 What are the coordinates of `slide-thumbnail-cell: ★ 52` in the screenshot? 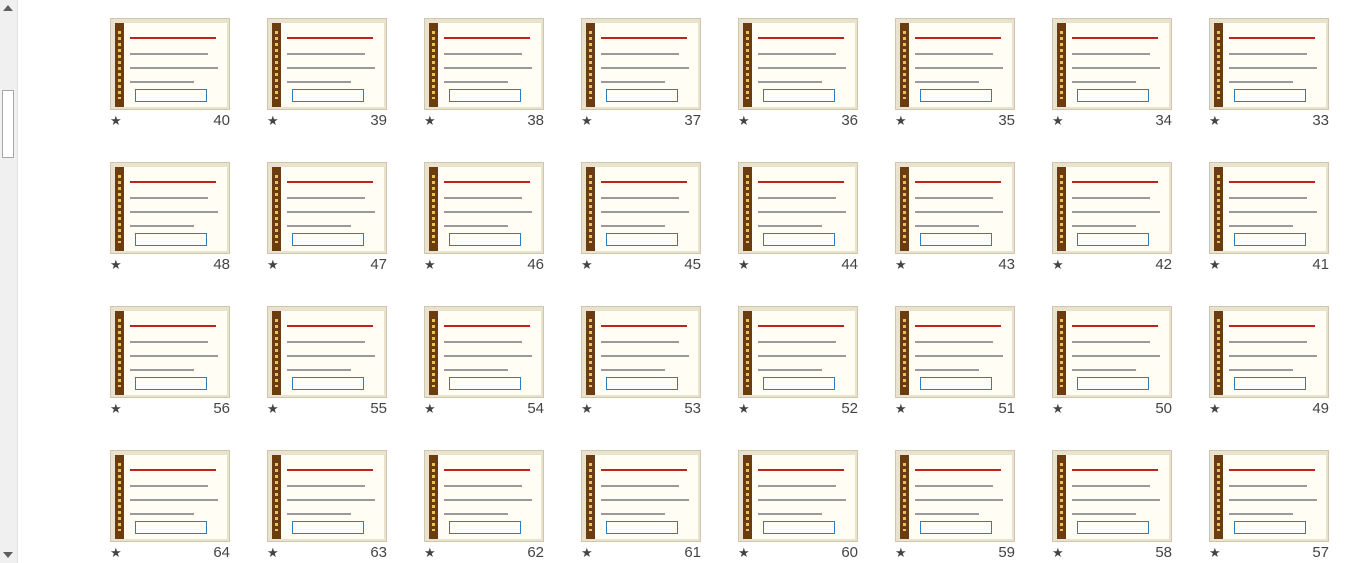 It's located at (798, 362).